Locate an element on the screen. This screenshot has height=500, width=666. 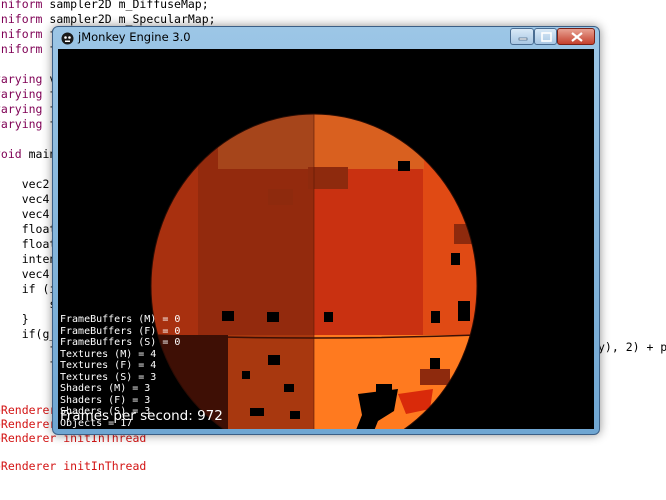
code-line: s is located at coordinates (28, 304).